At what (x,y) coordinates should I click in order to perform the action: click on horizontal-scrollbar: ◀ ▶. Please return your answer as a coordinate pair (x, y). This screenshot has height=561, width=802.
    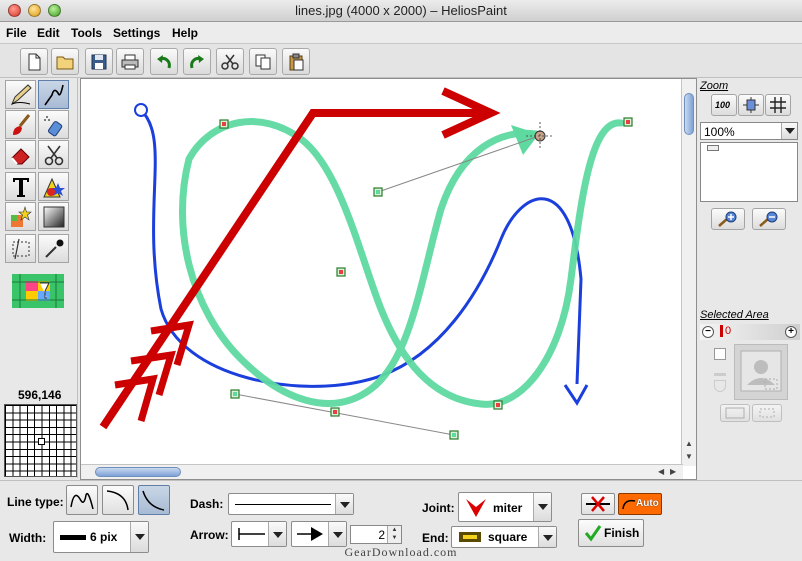
    Looking at the image, I should click on (382, 471).